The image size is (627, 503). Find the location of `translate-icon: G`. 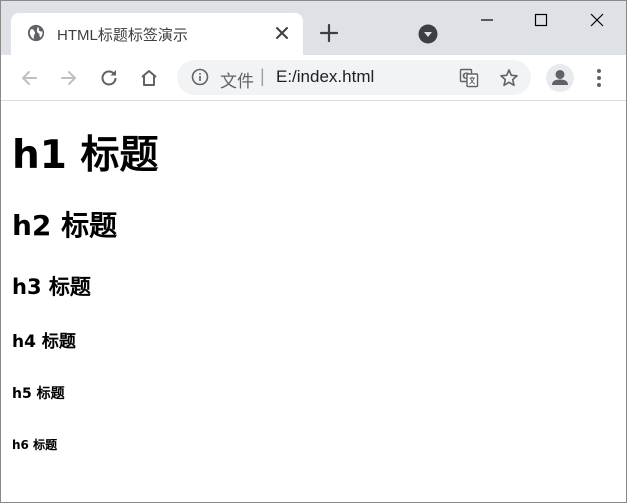

translate-icon: G is located at coordinates (469, 78).